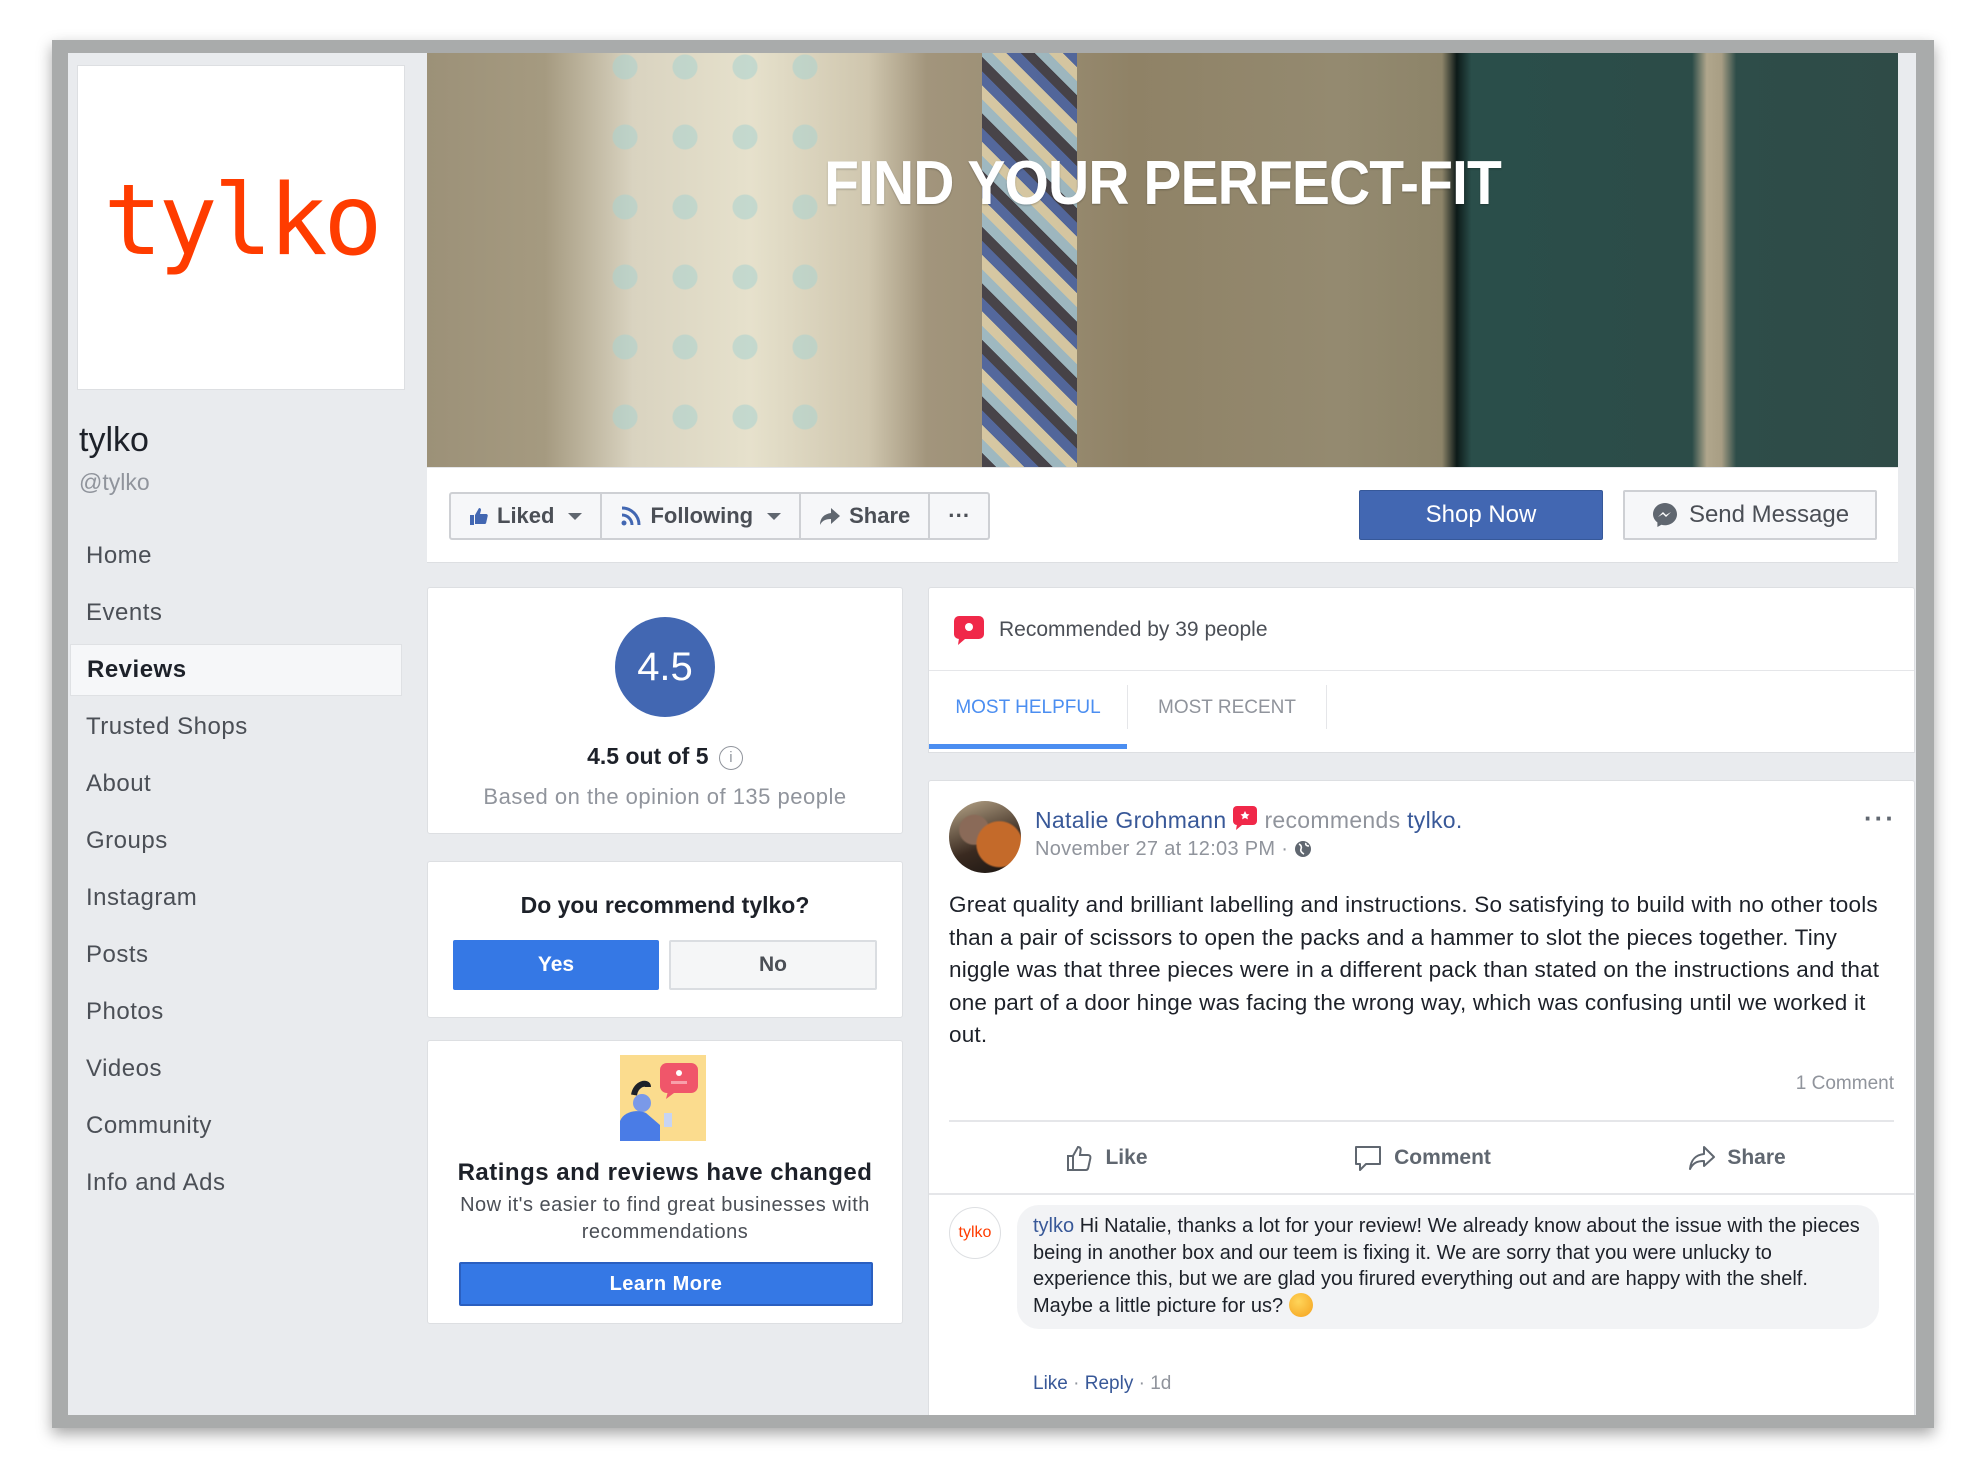  Describe the element at coordinates (1130, 820) in the screenshot. I see `reviewer-name: Natalie Grohmann` at that location.